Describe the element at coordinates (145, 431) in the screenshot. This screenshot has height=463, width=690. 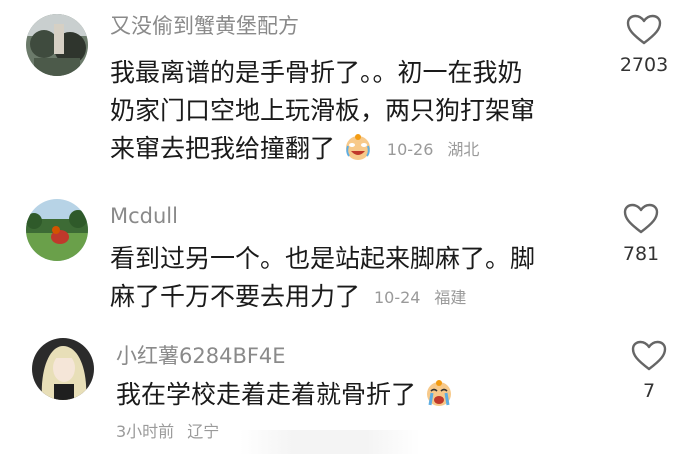
I see `comment-date: 3小时前` at that location.